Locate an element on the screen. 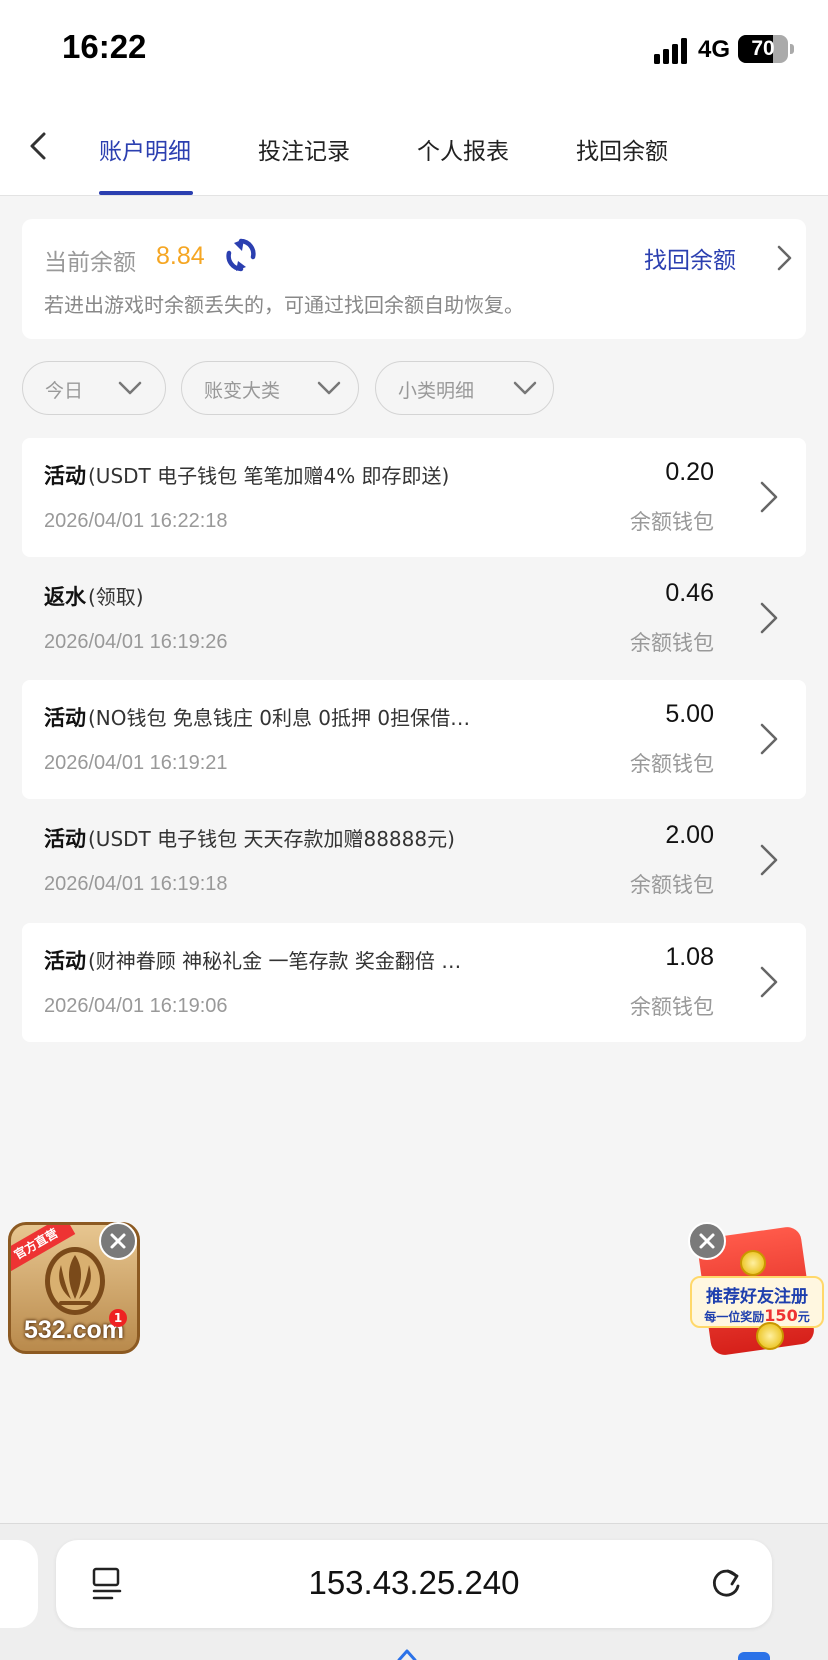  battery-cap is located at coordinates (792, 49).